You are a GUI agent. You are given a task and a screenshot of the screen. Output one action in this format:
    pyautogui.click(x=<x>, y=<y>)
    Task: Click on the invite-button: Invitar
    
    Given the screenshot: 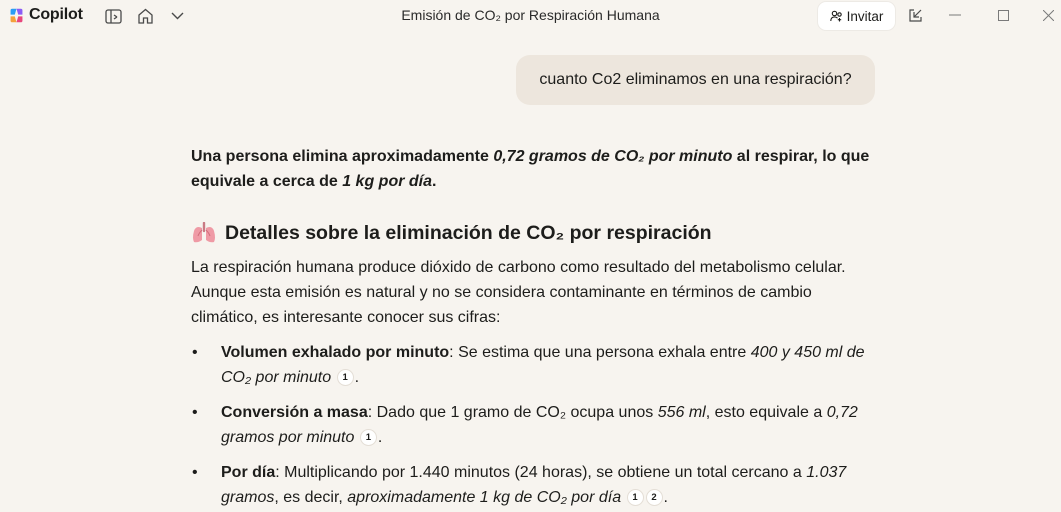 What is the action you would take?
    pyautogui.click(x=856, y=16)
    